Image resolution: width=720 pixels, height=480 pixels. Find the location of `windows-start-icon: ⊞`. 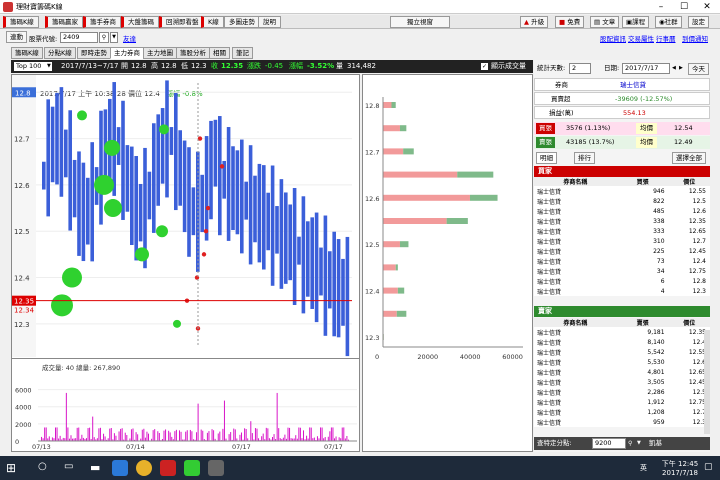

windows-start-icon: ⊞ is located at coordinates (11, 468).